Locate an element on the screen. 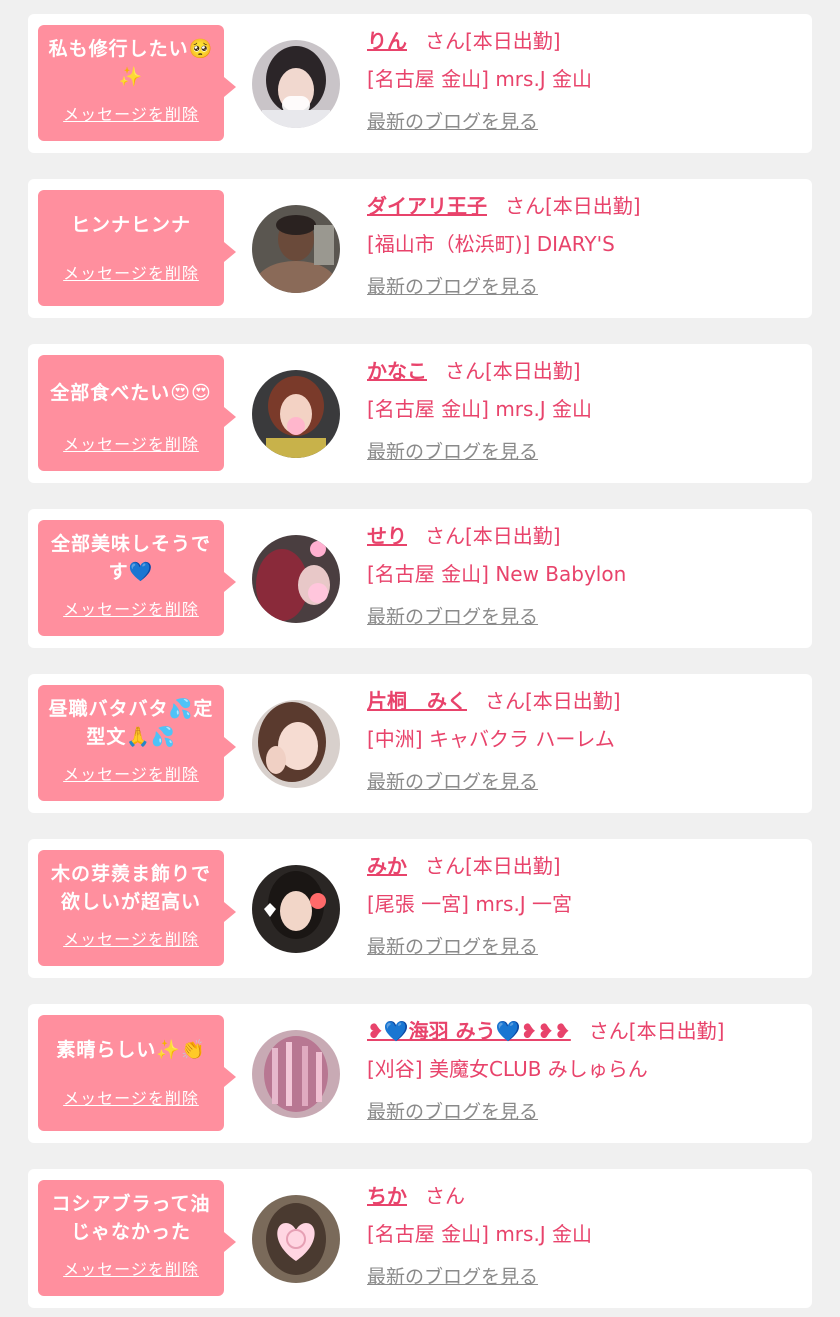 The width and height of the screenshot is (840, 1317). name-line: ❥💙海羽 みう💙❥❥❥ さん[本日出勤] is located at coordinates (582, 1031).